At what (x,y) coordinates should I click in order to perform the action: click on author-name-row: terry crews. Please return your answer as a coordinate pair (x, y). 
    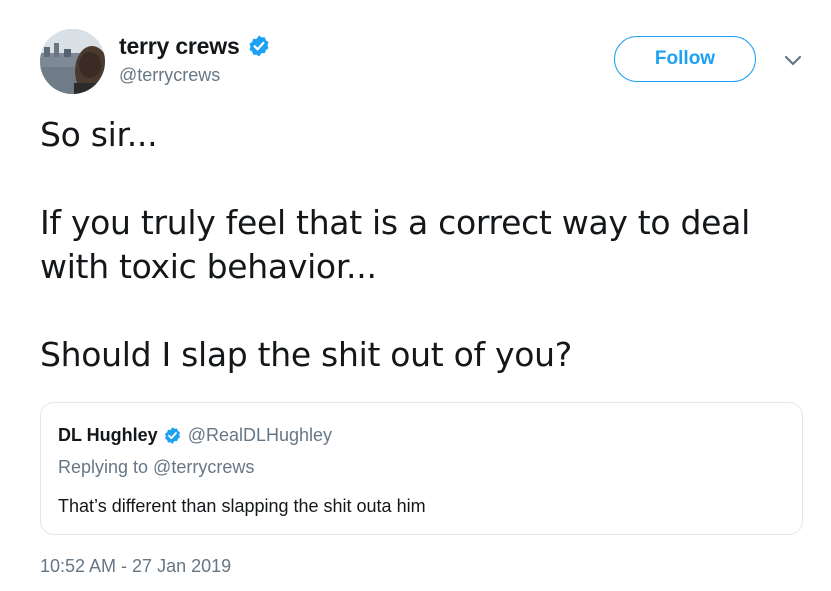
    Looking at the image, I should click on (195, 46).